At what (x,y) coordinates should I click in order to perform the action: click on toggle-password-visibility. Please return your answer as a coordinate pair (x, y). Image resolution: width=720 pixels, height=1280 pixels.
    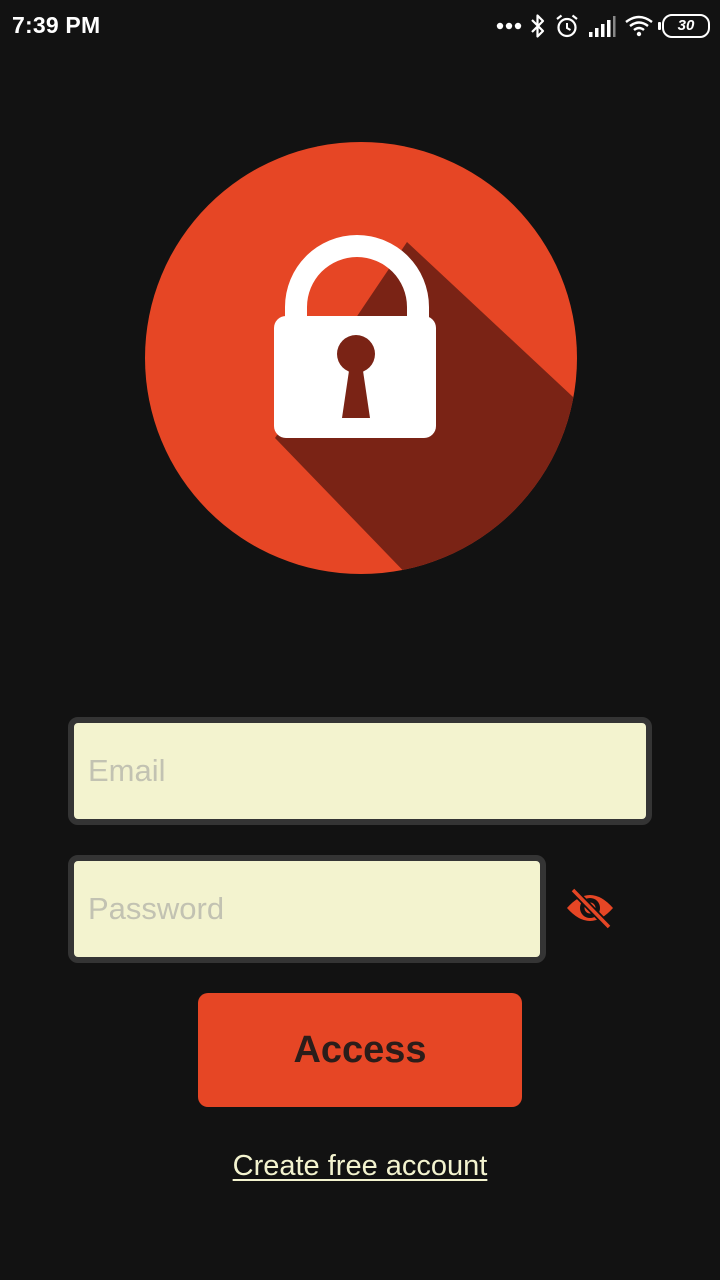
    Looking at the image, I should click on (590, 908).